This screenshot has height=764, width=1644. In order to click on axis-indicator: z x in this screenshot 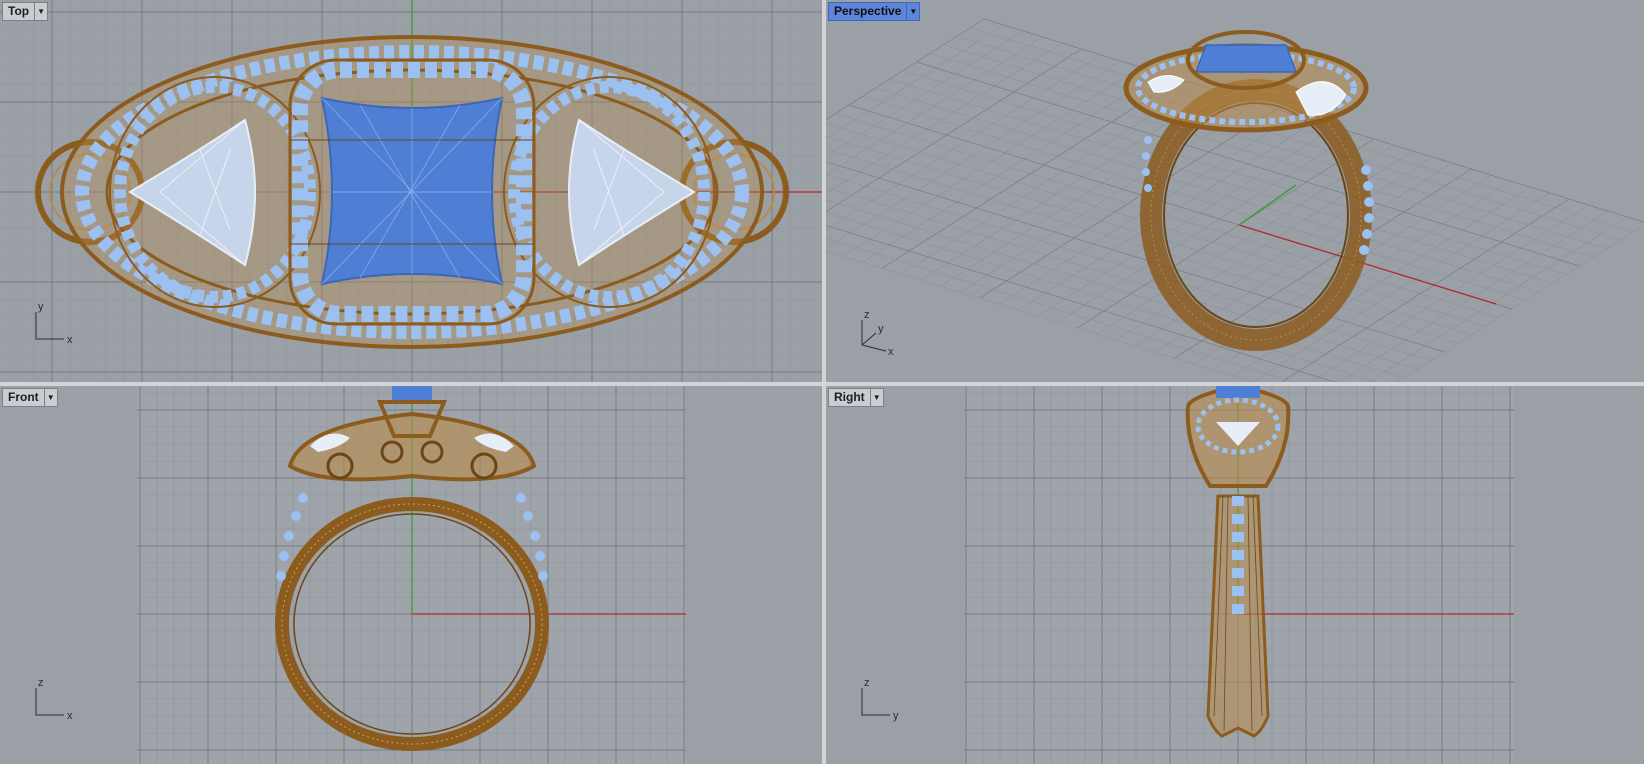, I will do `click(54, 699)`.